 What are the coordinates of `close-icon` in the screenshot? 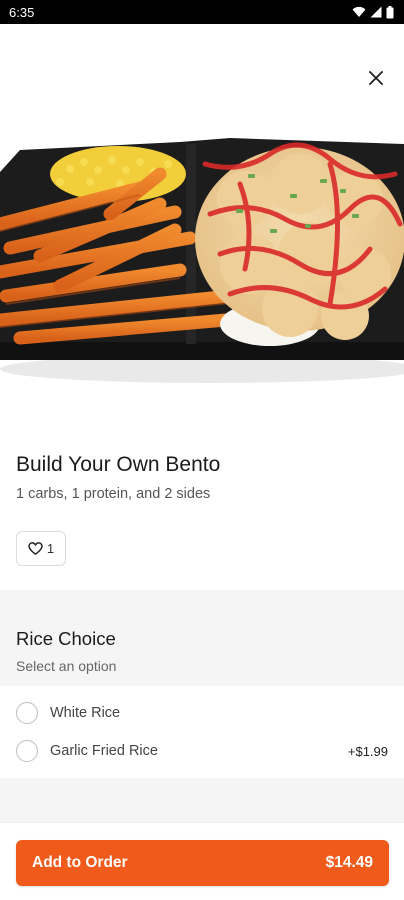 It's located at (376, 78).